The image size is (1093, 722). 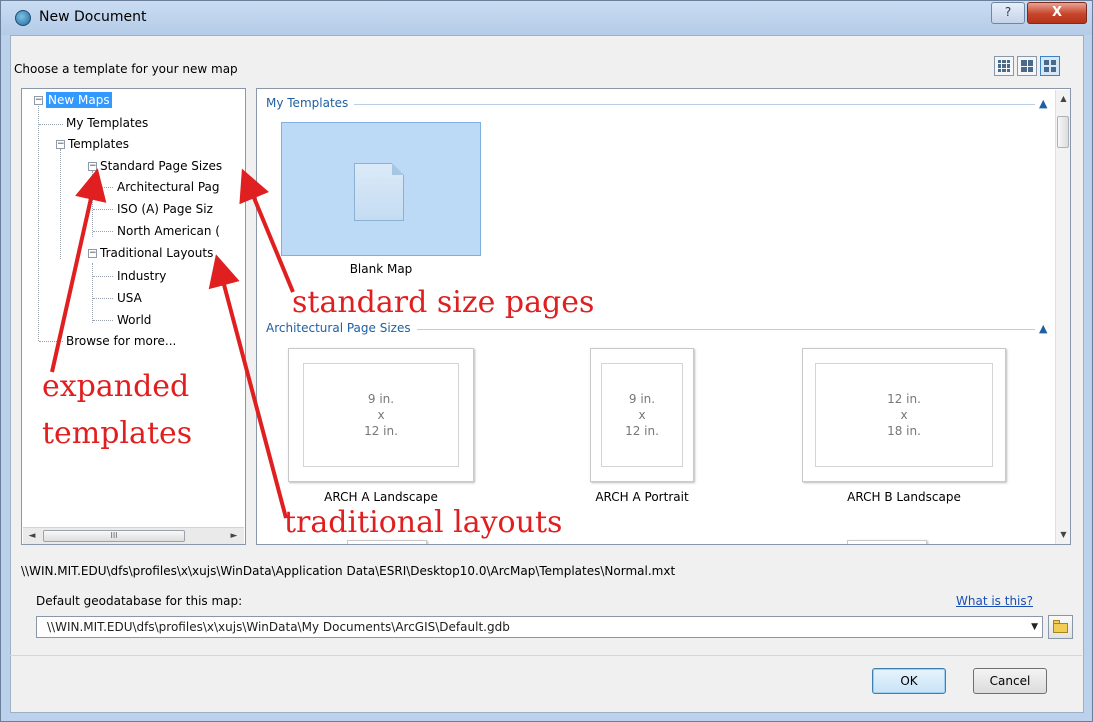 I want to click on collapse-templates-toggle: −, so click(x=60, y=144).